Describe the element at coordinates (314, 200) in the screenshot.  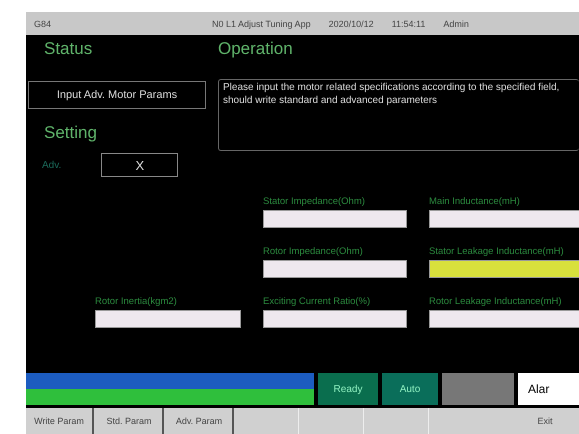
I see `field-label: Stator Impedance(Ohm)` at that location.